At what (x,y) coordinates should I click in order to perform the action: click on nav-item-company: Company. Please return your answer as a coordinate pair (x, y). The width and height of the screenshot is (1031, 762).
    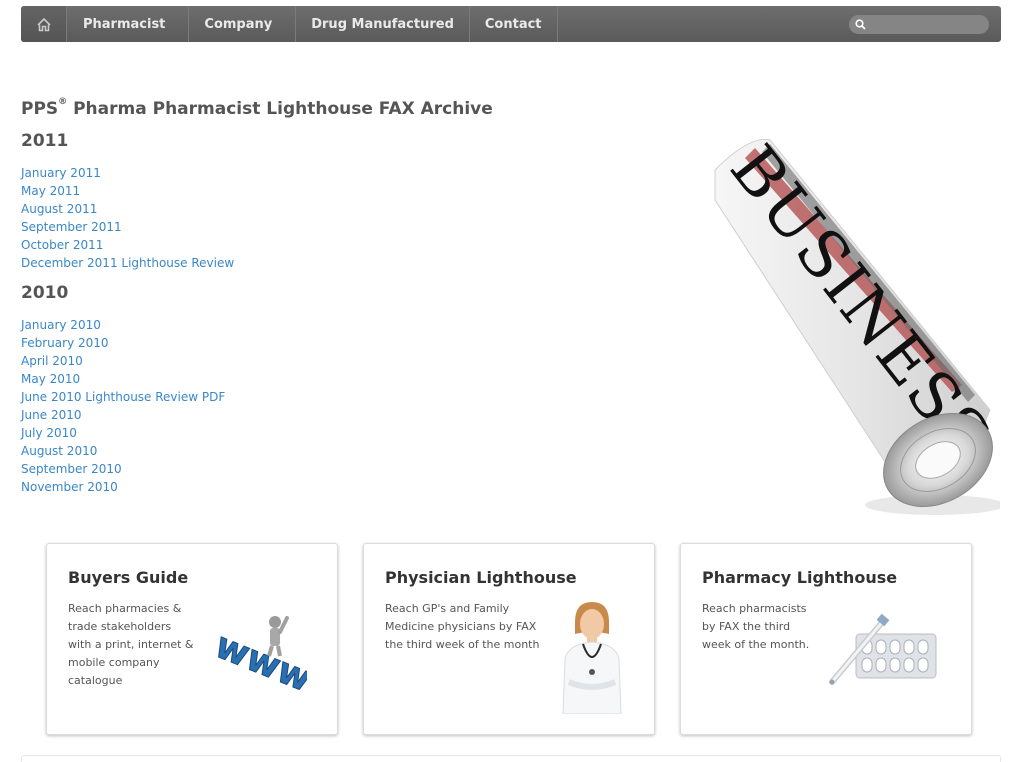
    Looking at the image, I should click on (243, 24).